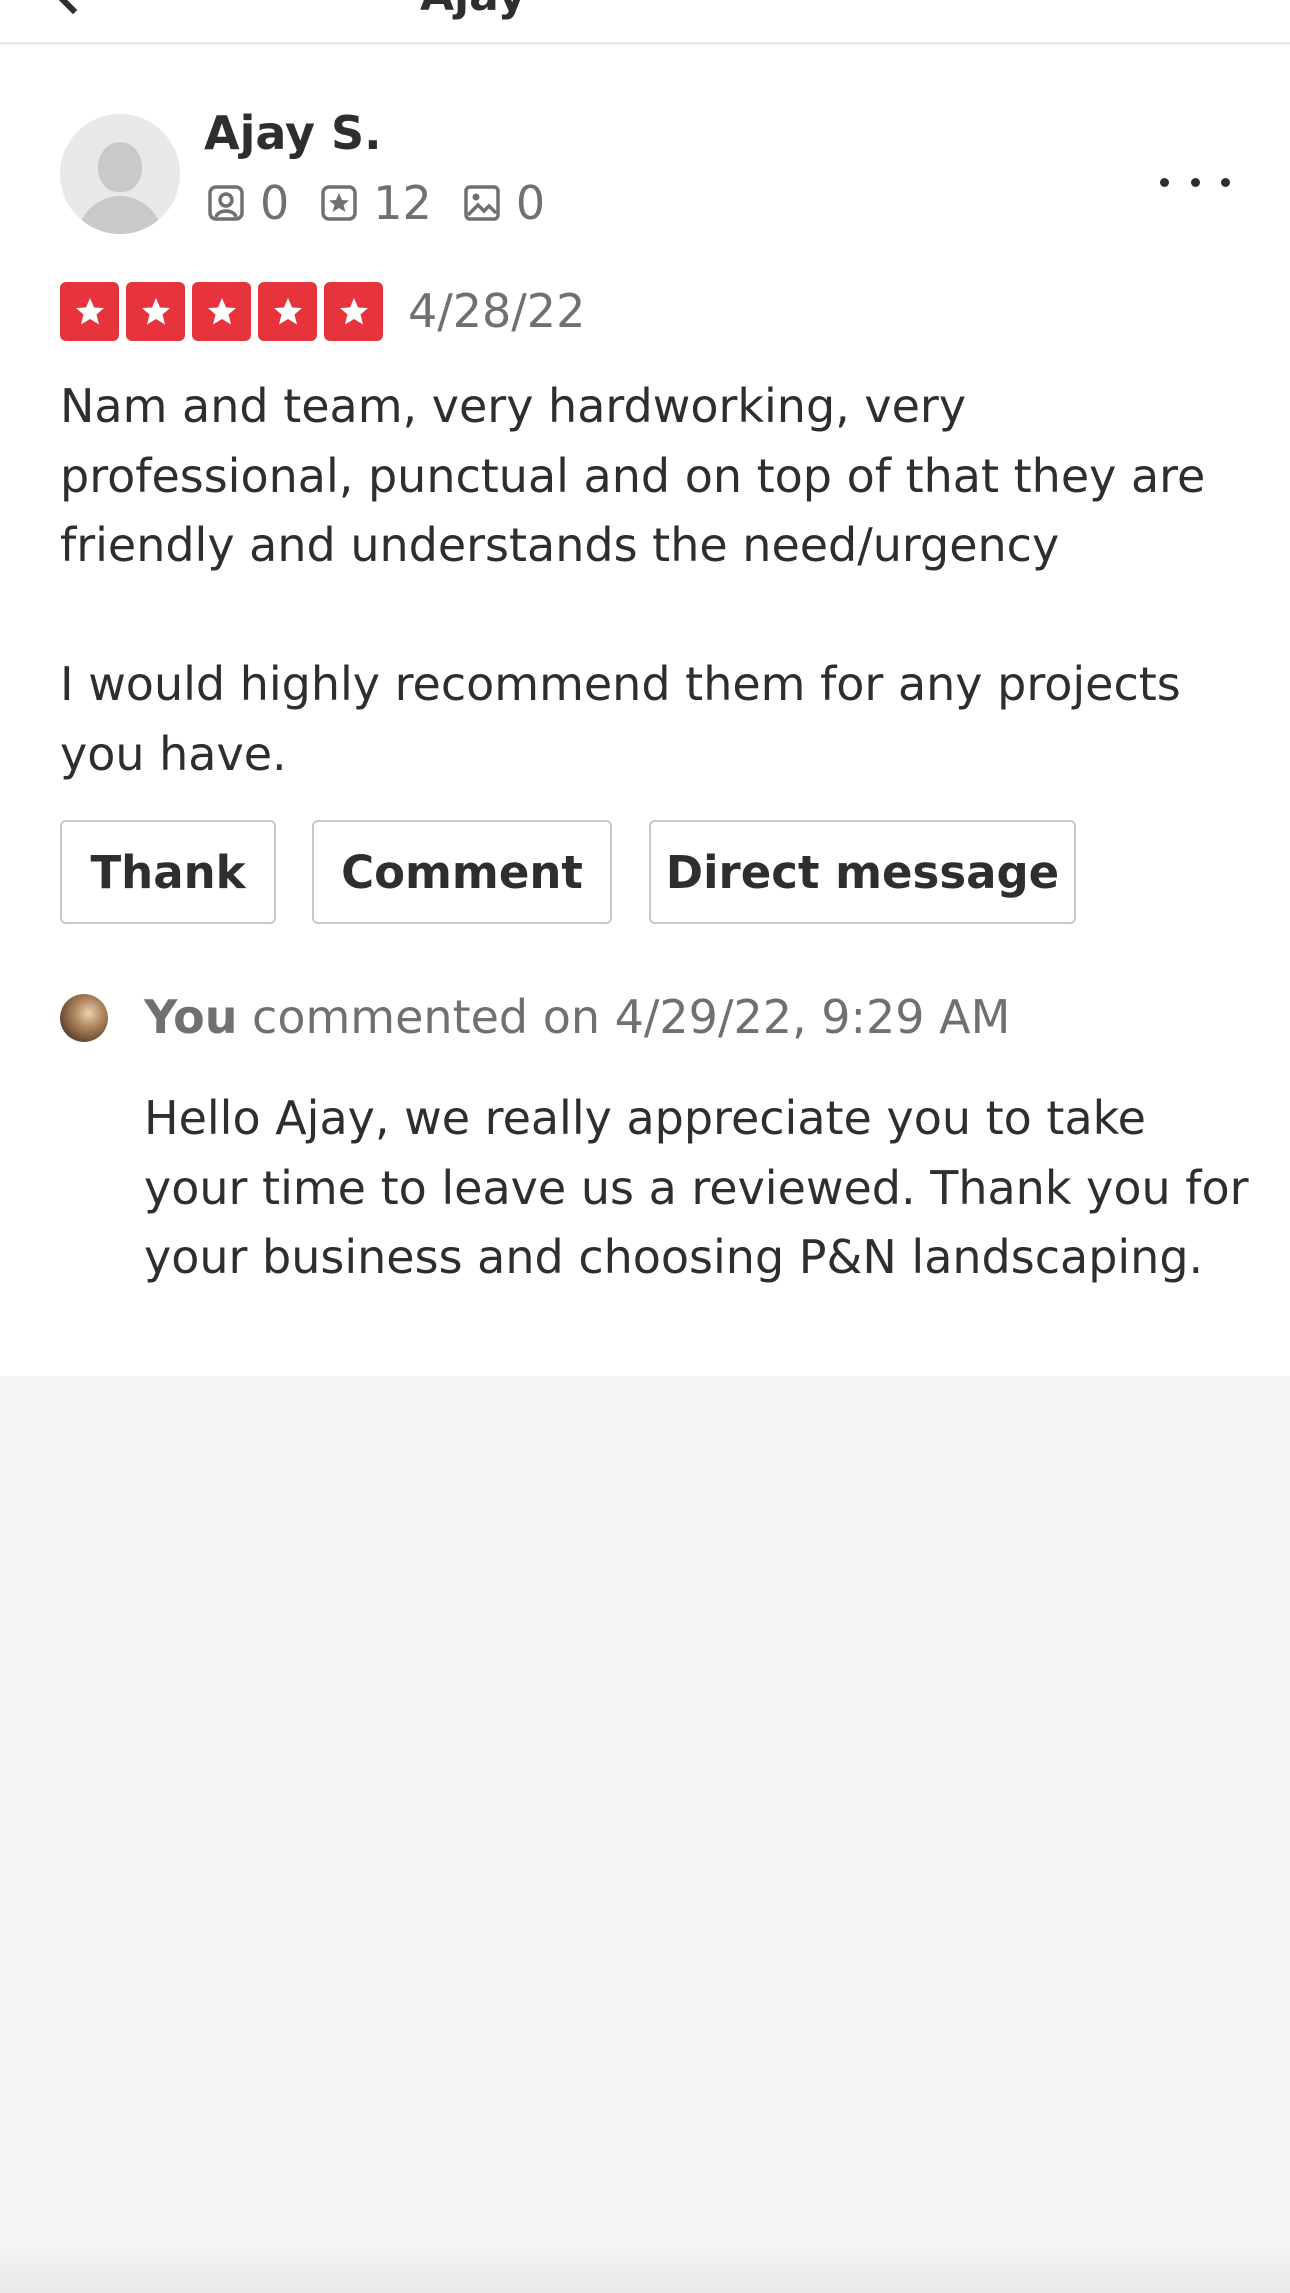 This screenshot has height=2293, width=1290. What do you see at coordinates (73, 7) in the screenshot?
I see `back-arrow-icon` at bounding box center [73, 7].